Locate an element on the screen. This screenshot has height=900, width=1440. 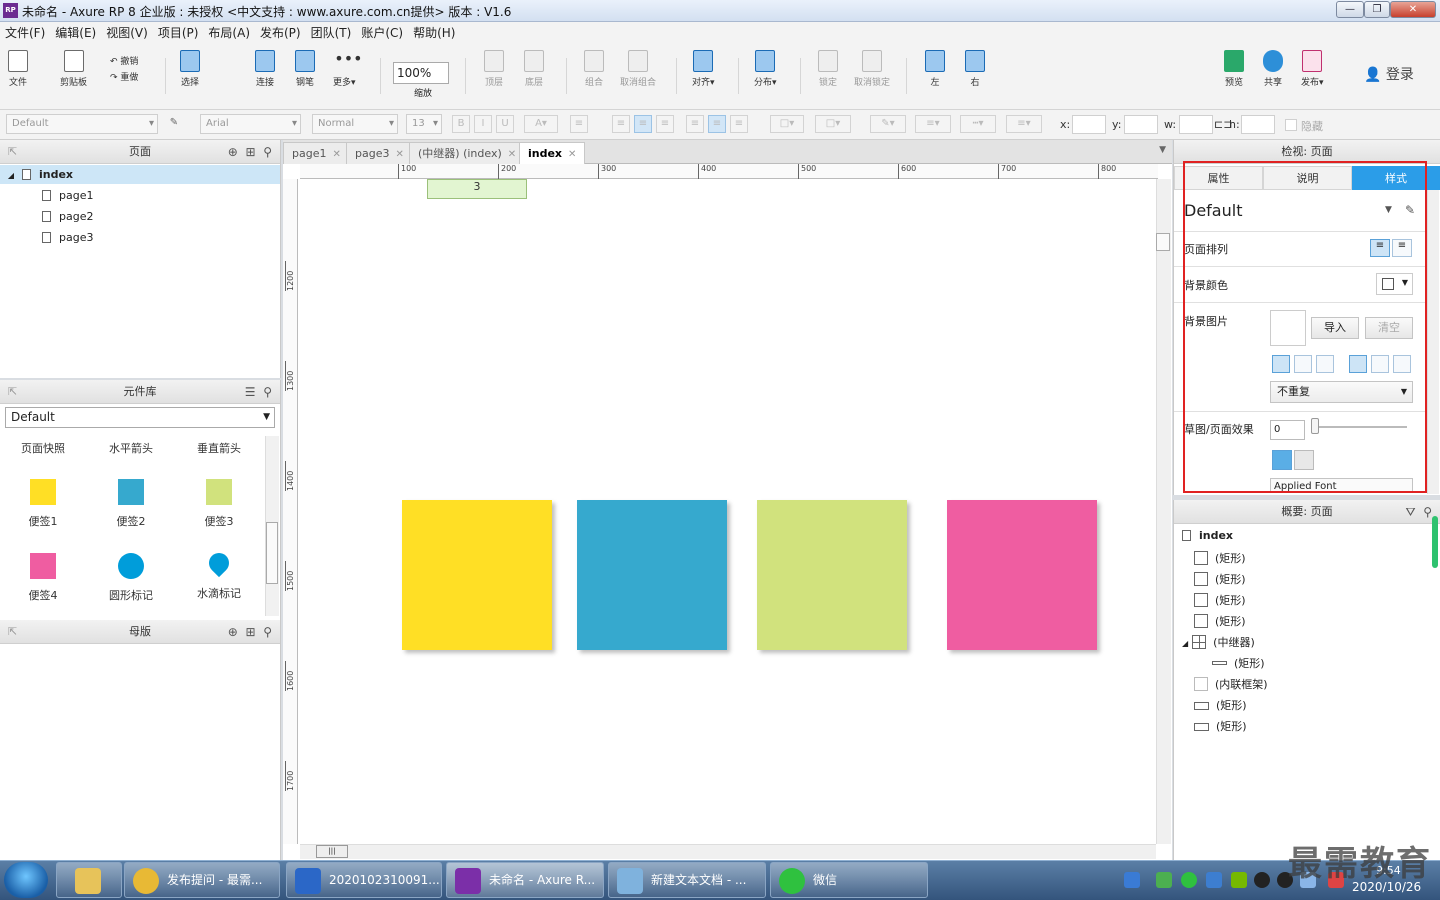
sticky-note-yellow is located at coordinates (477, 575).